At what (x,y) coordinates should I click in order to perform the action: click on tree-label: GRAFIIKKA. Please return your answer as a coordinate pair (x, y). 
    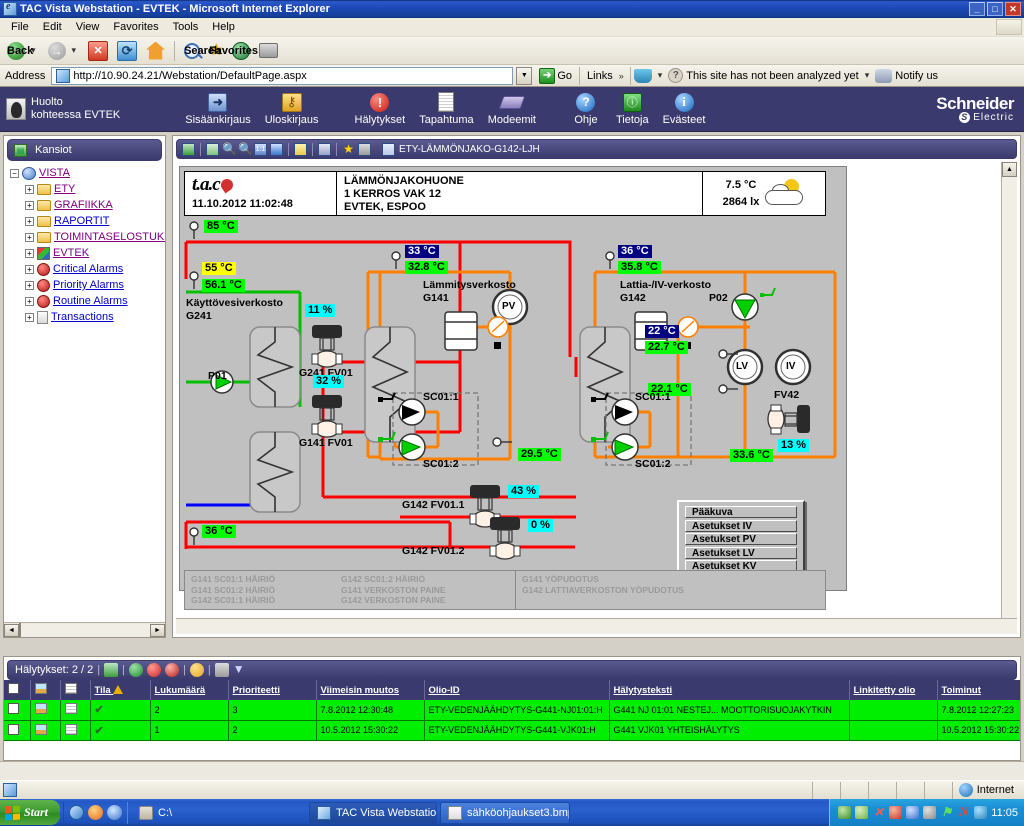
    Looking at the image, I should click on (83, 205).